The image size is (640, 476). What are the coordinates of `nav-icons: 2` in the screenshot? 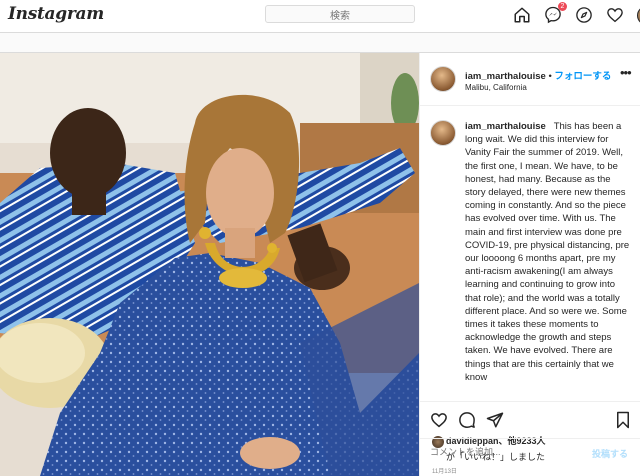 It's located at (576, 15).